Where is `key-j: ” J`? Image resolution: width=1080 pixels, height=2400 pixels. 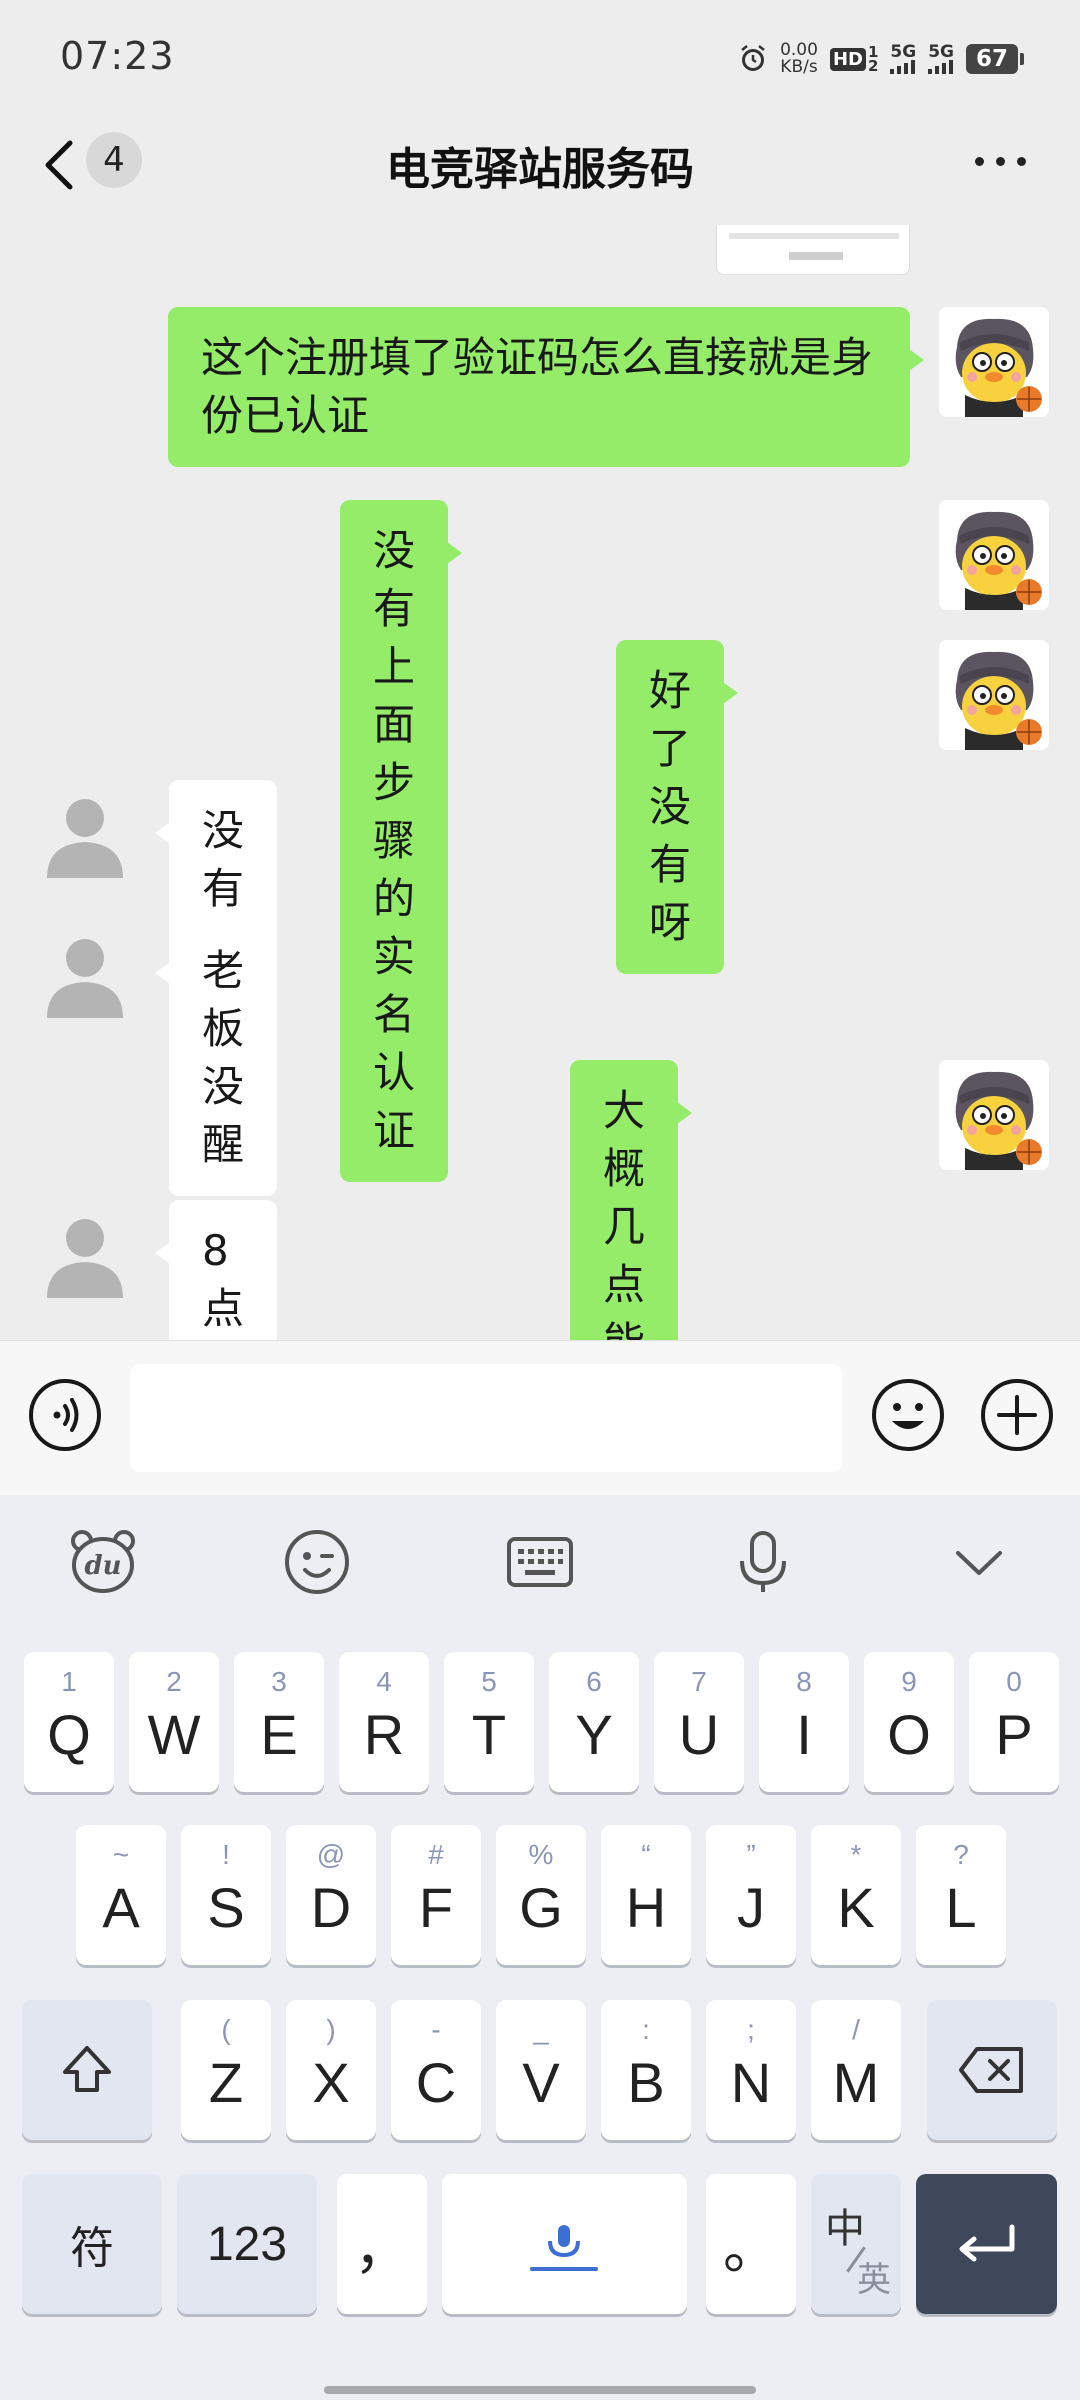 key-j: ” J is located at coordinates (751, 1895).